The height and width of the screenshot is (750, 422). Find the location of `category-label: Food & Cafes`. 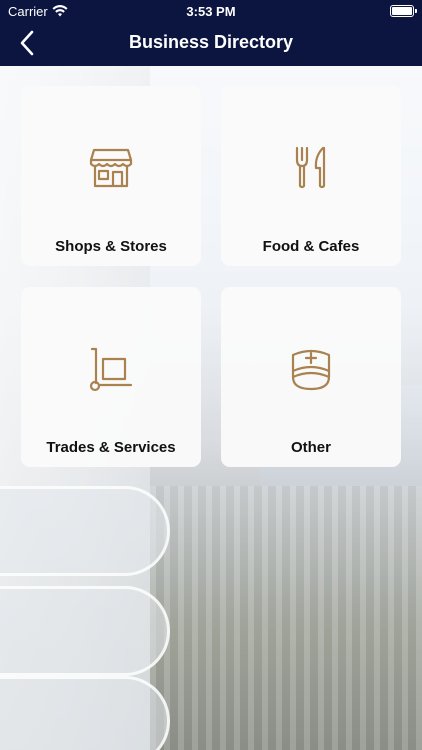

category-label: Food & Cafes is located at coordinates (311, 246).